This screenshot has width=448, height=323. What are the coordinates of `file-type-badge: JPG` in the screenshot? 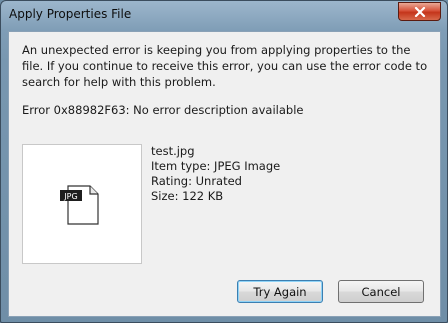 It's located at (70, 196).